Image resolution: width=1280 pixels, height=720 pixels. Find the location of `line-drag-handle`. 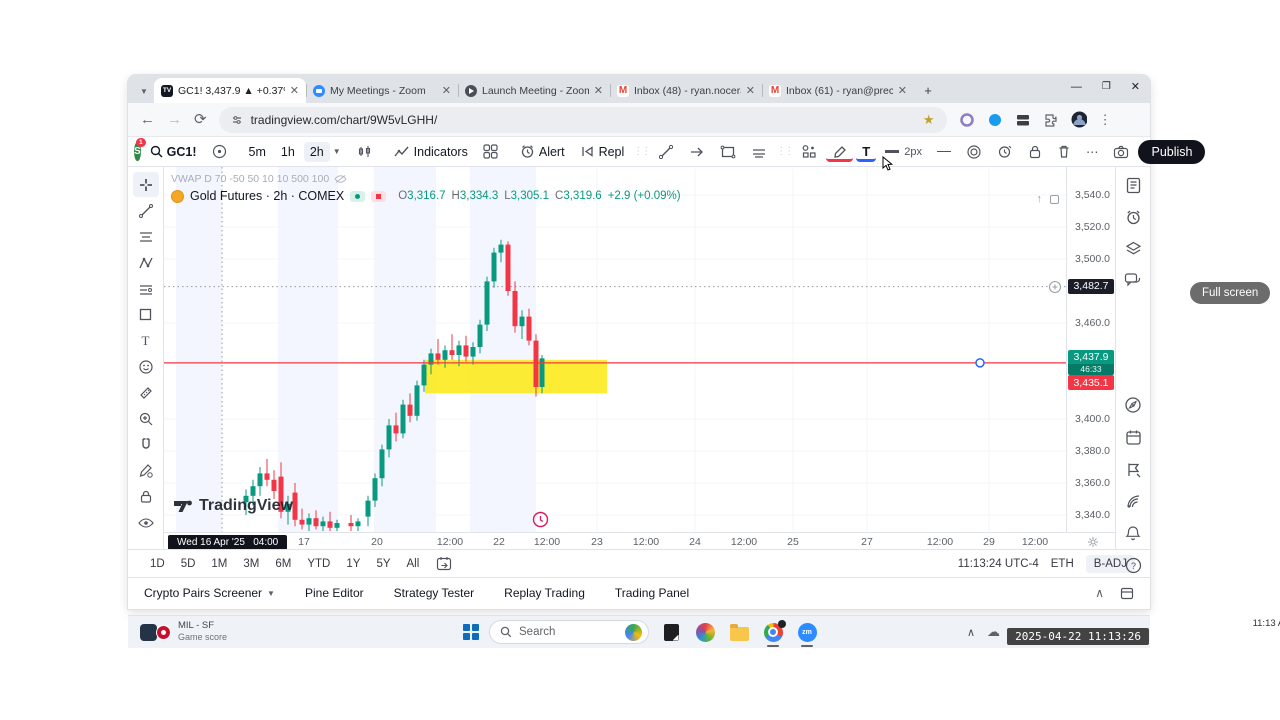

line-drag-handle is located at coordinates (980, 363).